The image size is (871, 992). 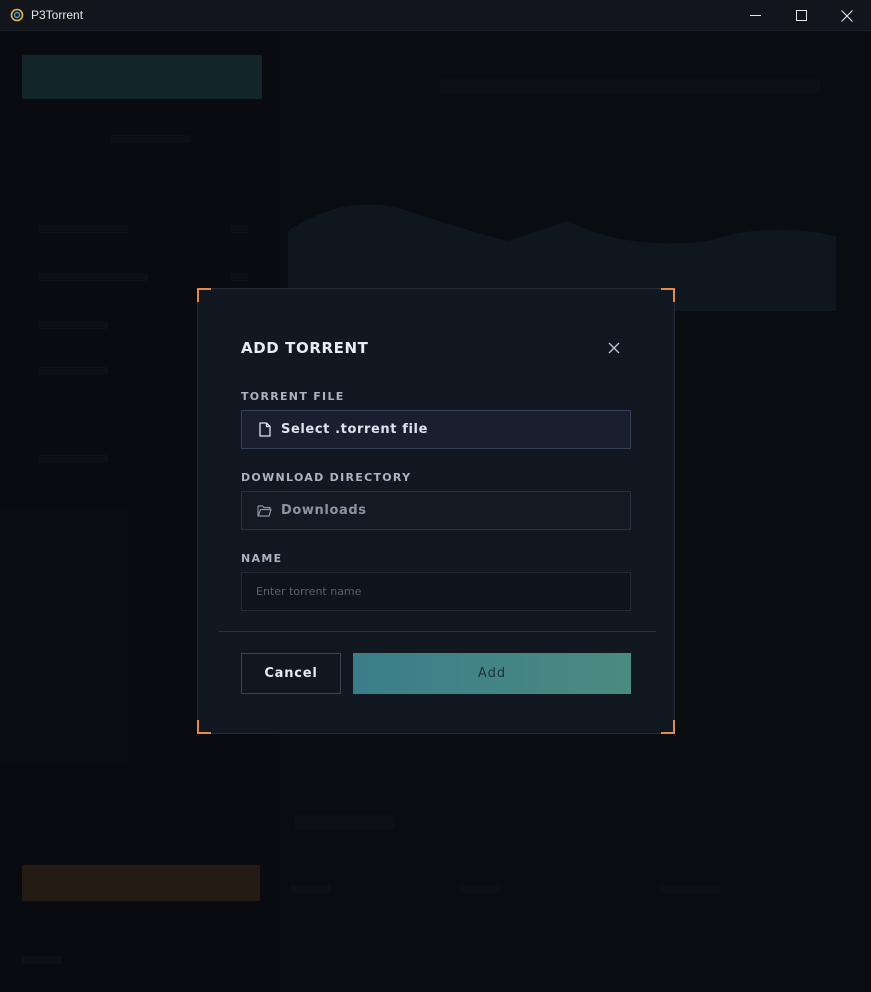 What do you see at coordinates (355, 429) in the screenshot?
I see `torrent-file-value: Select .torrent file` at bounding box center [355, 429].